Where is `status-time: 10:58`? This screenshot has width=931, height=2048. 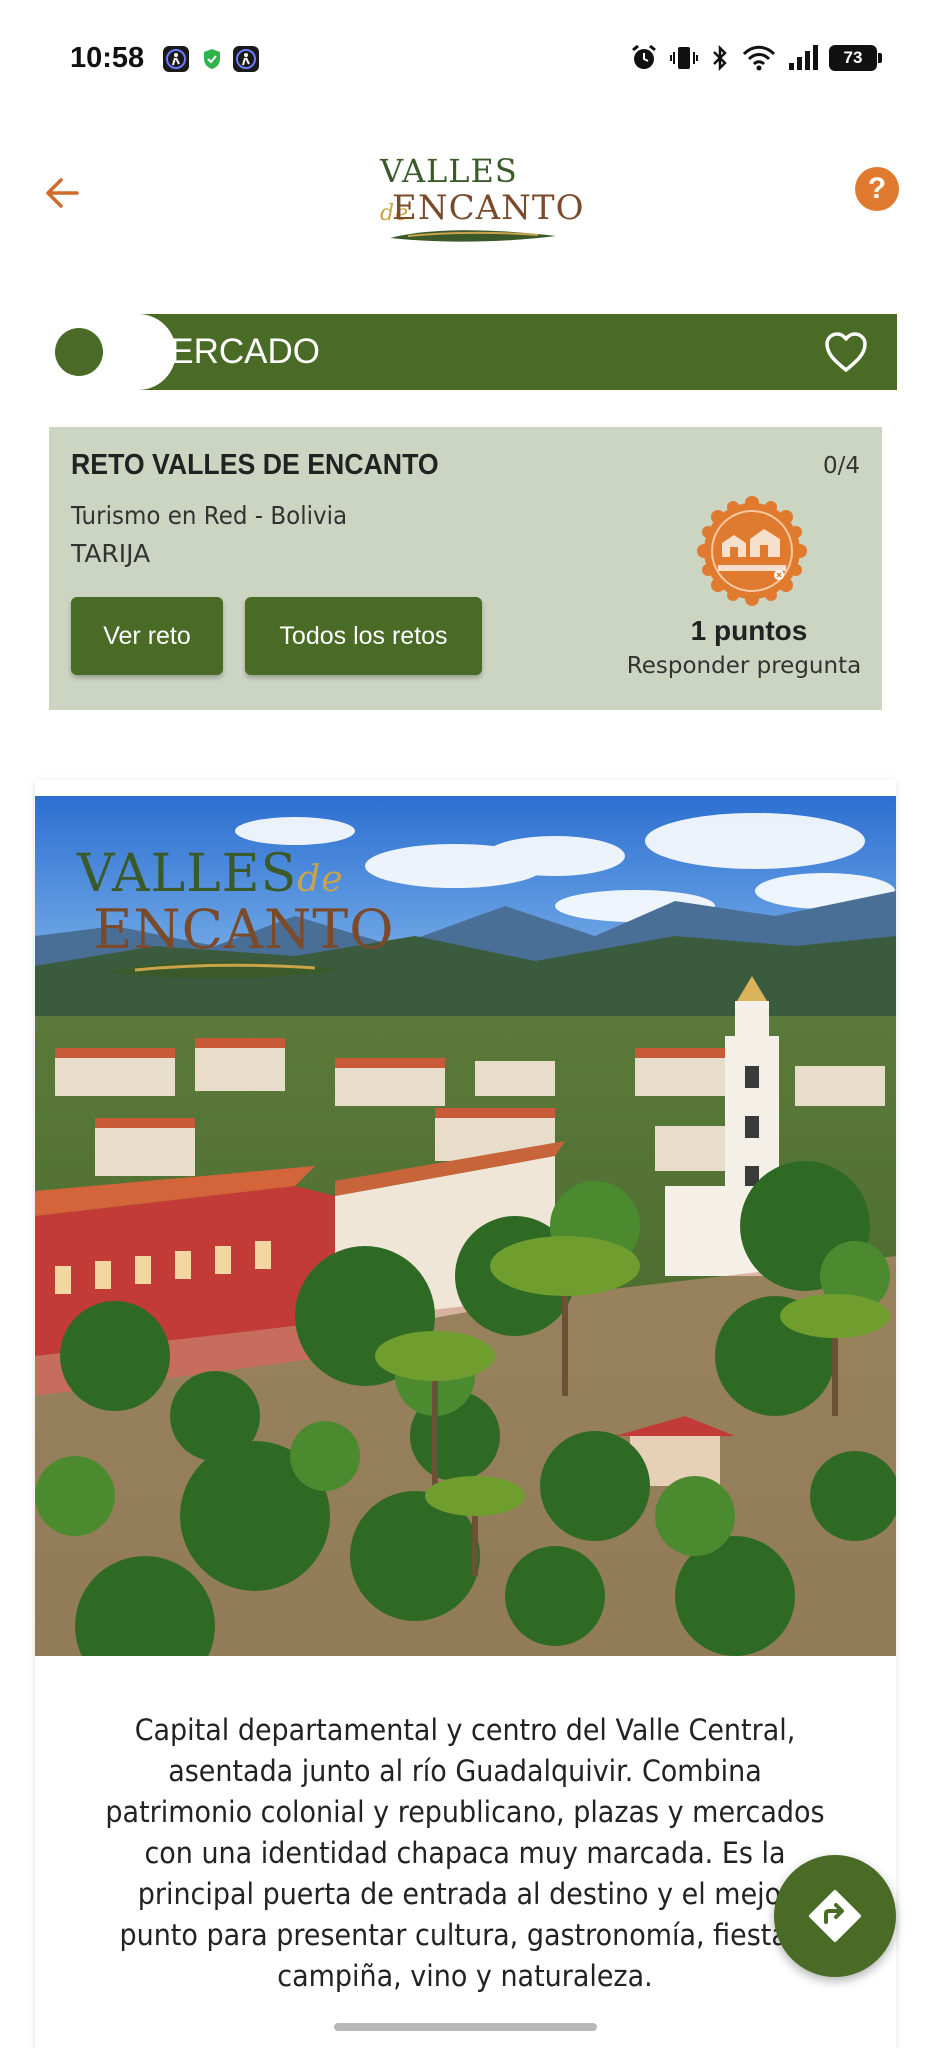
status-time: 10:58 is located at coordinates (107, 58).